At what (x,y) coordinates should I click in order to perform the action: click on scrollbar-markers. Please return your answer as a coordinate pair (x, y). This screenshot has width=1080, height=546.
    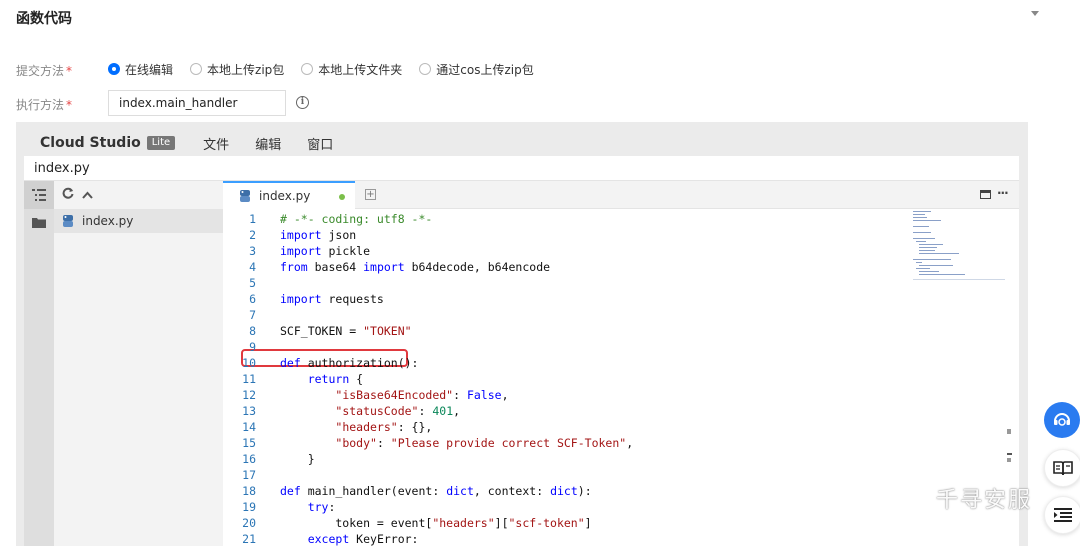
    Looking at the image, I should click on (1009, 447).